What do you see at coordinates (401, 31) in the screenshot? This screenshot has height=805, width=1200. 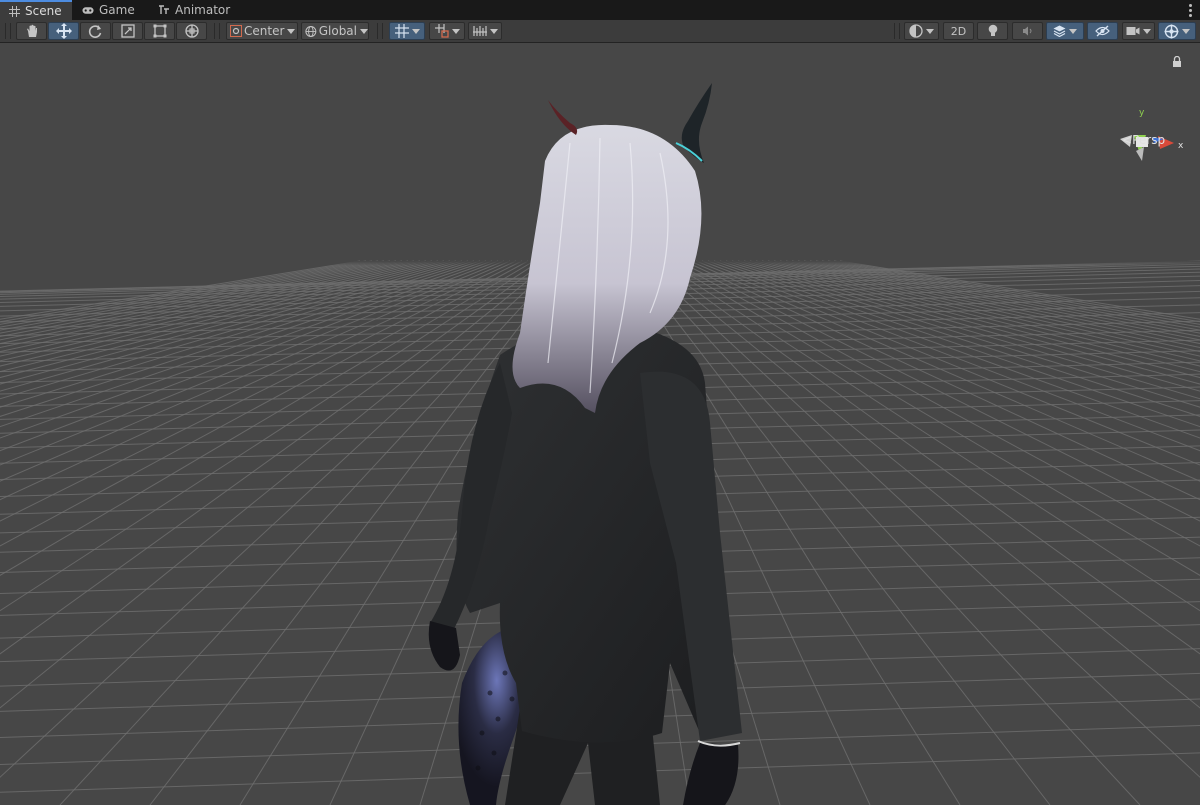 I see `grid-snap-icon` at bounding box center [401, 31].